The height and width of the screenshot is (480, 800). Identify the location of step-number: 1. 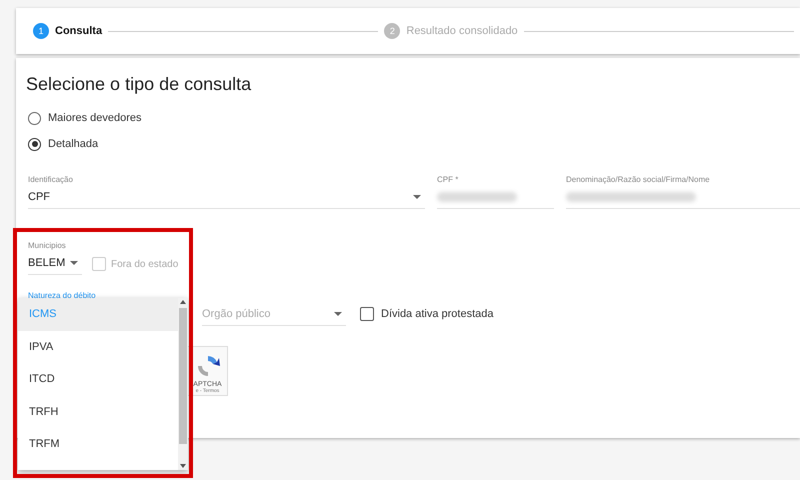
(41, 31).